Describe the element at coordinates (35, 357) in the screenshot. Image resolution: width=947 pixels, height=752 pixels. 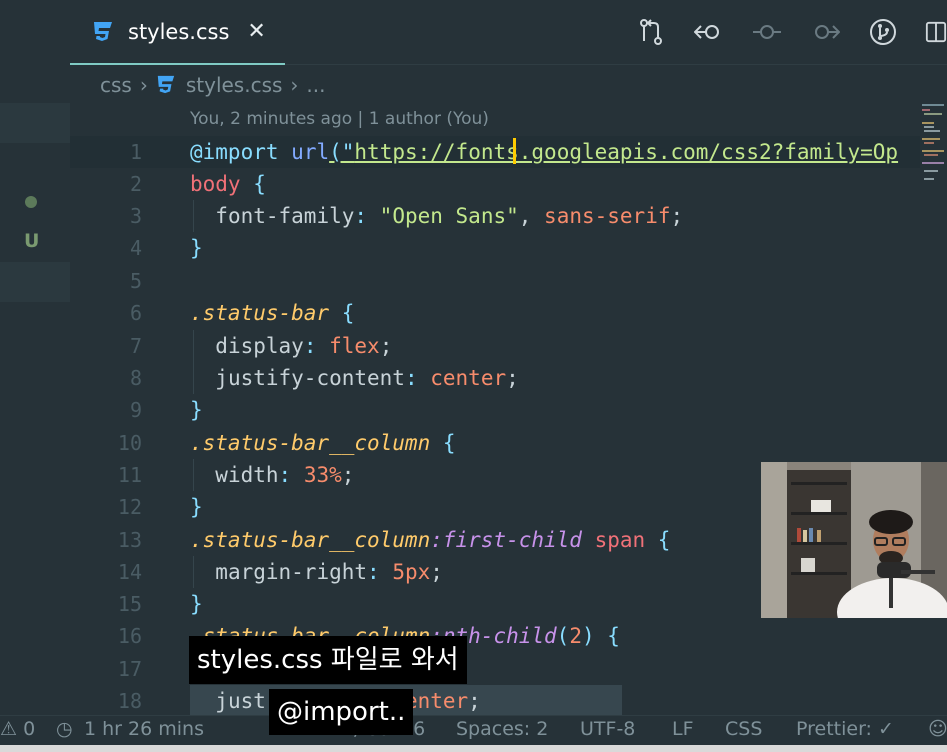
I see `activity-gutter: U` at that location.